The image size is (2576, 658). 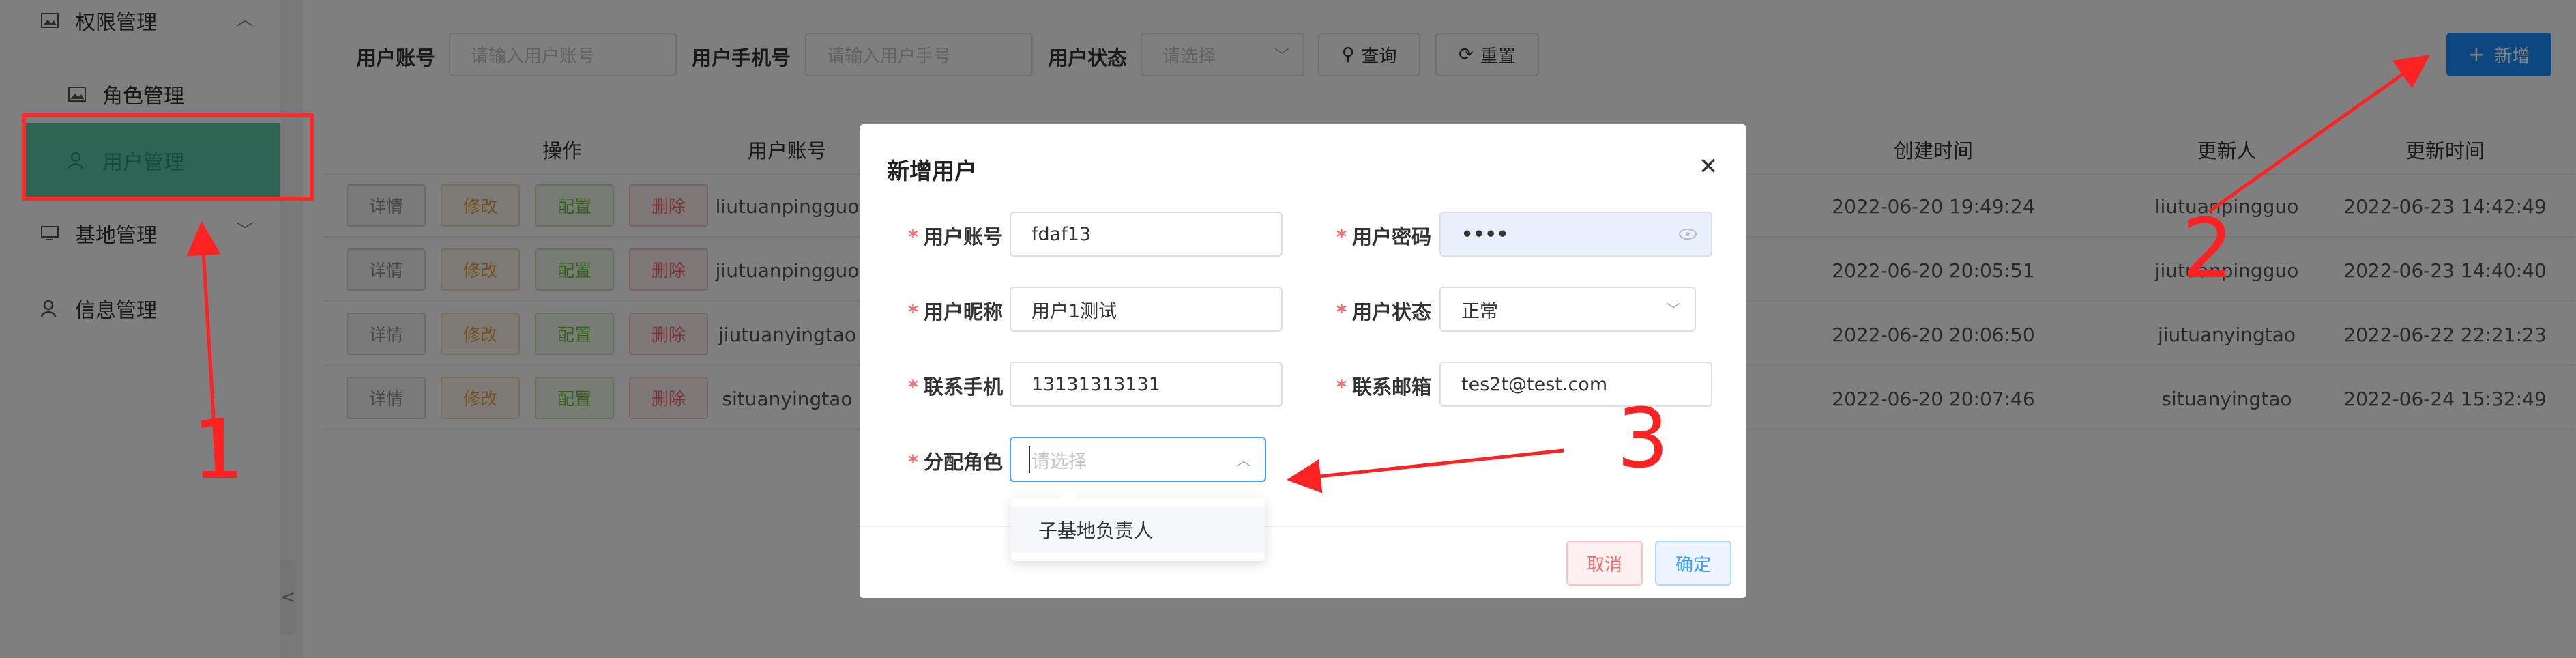 What do you see at coordinates (1643, 439) in the screenshot?
I see `annotation-number-3: 3` at bounding box center [1643, 439].